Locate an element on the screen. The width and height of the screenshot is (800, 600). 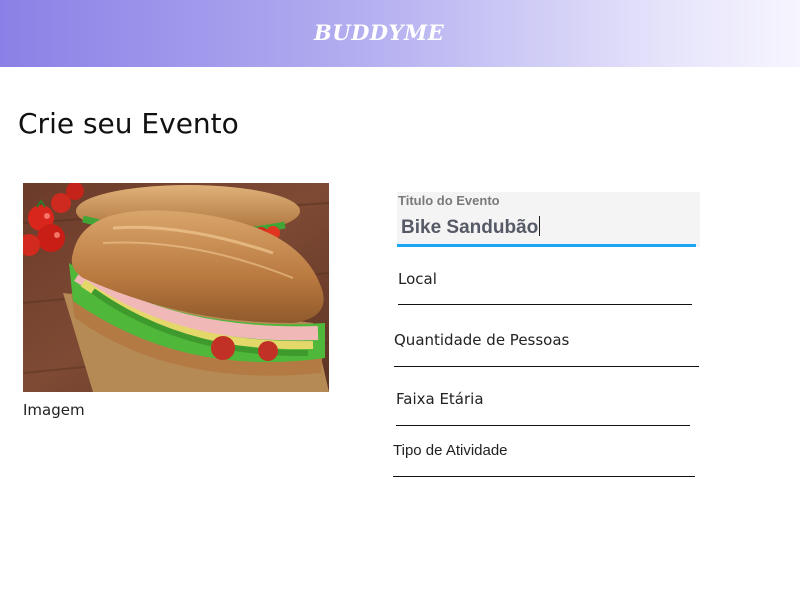
app-header: BUDDYME is located at coordinates (400, 33).